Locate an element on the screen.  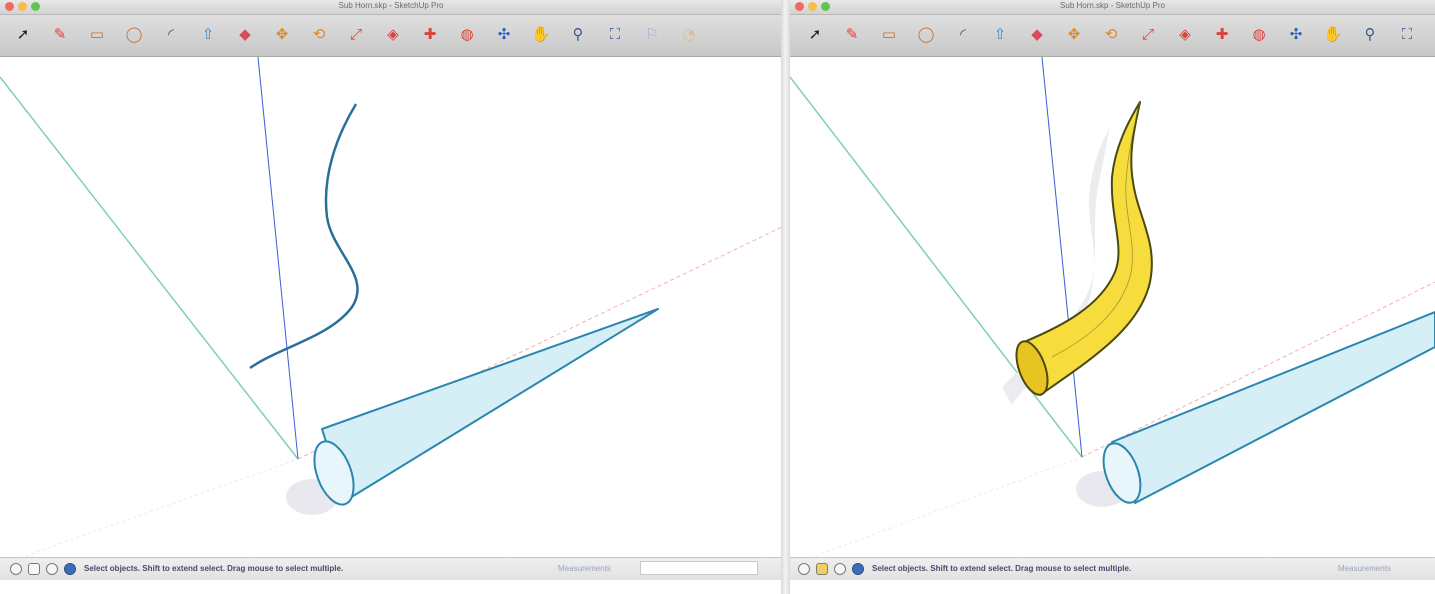
main-toolbar: ➚ ✎ ▭ ◯ ◜ ⇧ ◆ ✥ ⟲ ⤢ ◈ ✚ ◍ ✣ ✋ ⚲ ⛶ is located at coordinates (1112, 36).